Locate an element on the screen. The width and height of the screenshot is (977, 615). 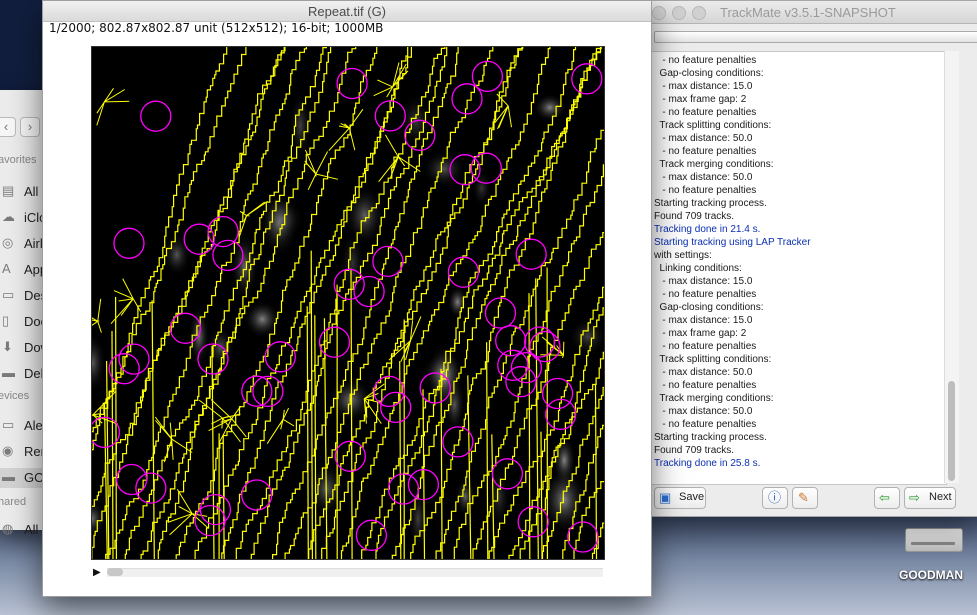
applications-icon: A is located at coordinates (6, 268).